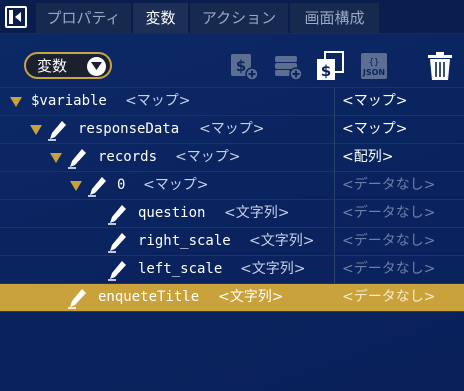  Describe the element at coordinates (128, 157) in the screenshot. I see `tree-key: records` at that location.